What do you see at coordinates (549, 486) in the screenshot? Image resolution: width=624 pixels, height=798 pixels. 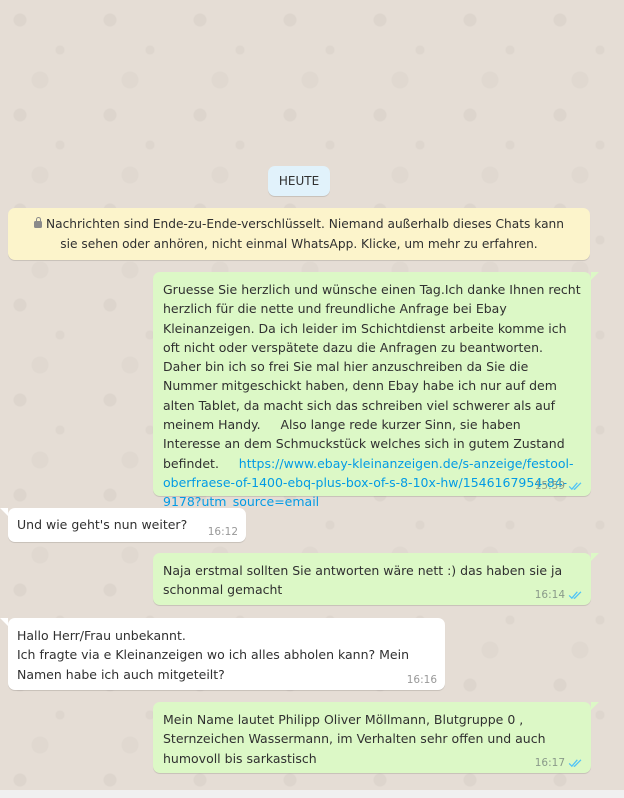 I see `message-time: 15:59` at bounding box center [549, 486].